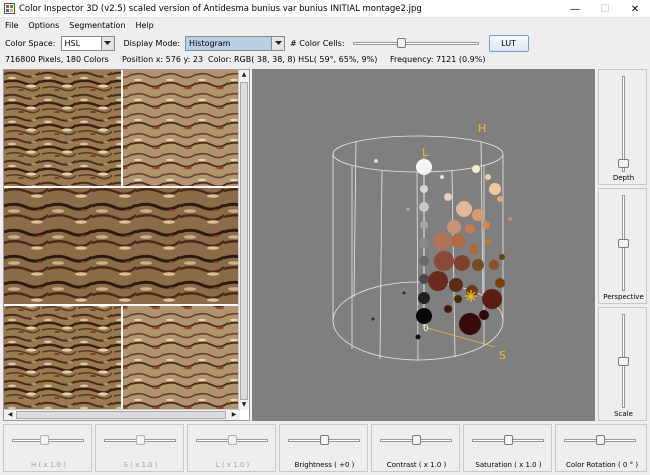 Image resolution: width=650 pixels, height=475 pixels. I want to click on brightness-slider, so click(324, 440).